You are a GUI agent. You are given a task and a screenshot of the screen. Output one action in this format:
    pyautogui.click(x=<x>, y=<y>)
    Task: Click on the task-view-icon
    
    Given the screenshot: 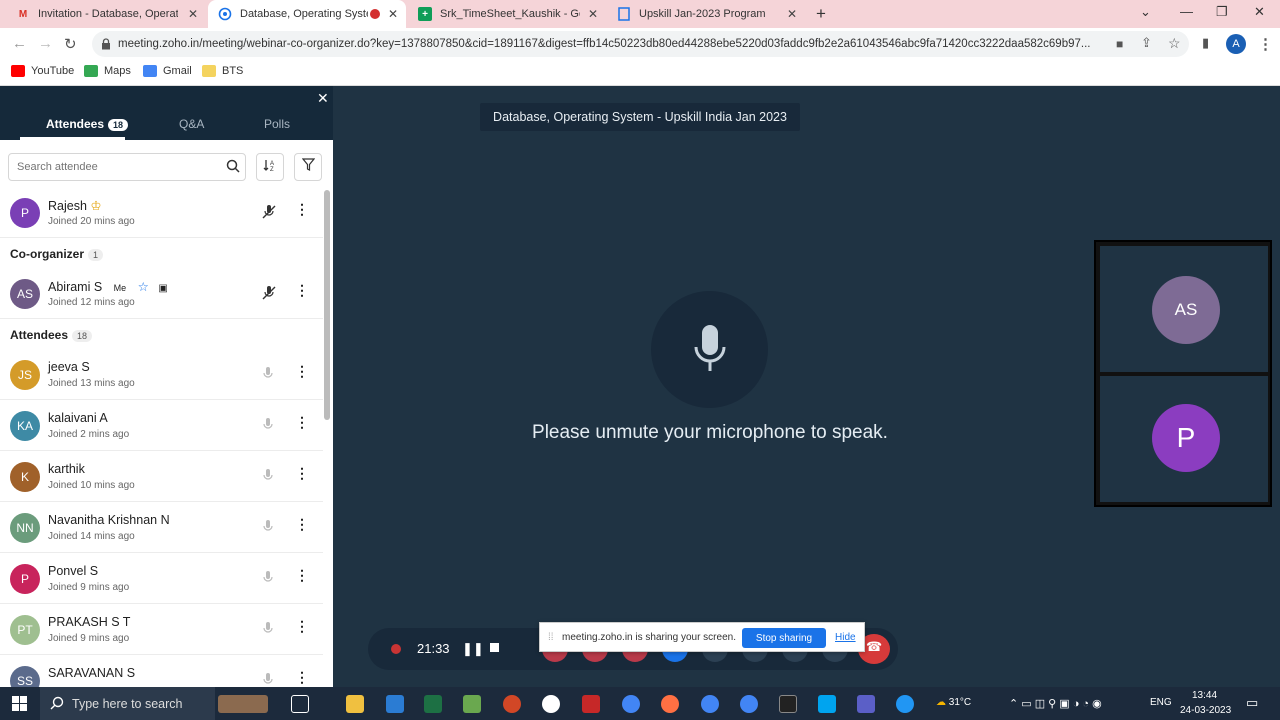 What is the action you would take?
    pyautogui.click(x=300, y=704)
    